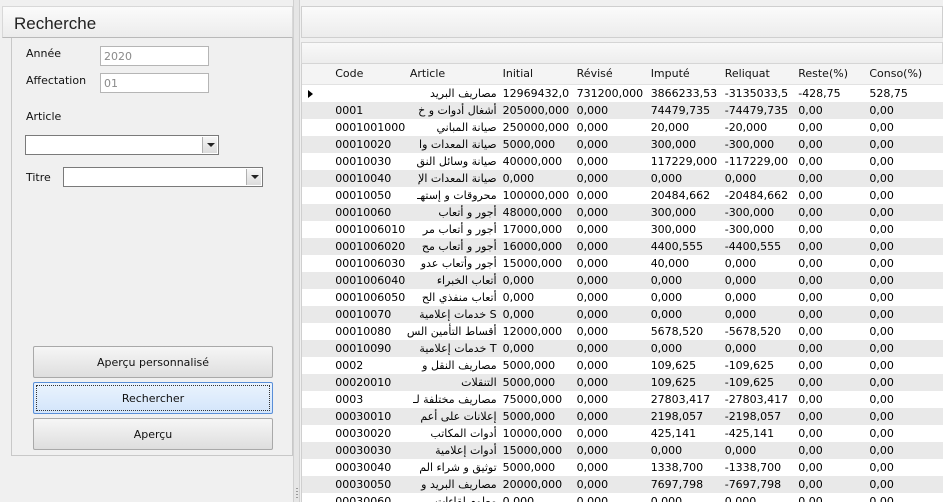 The image size is (943, 502). I want to click on table-cell: 75000,000, so click(536, 399).